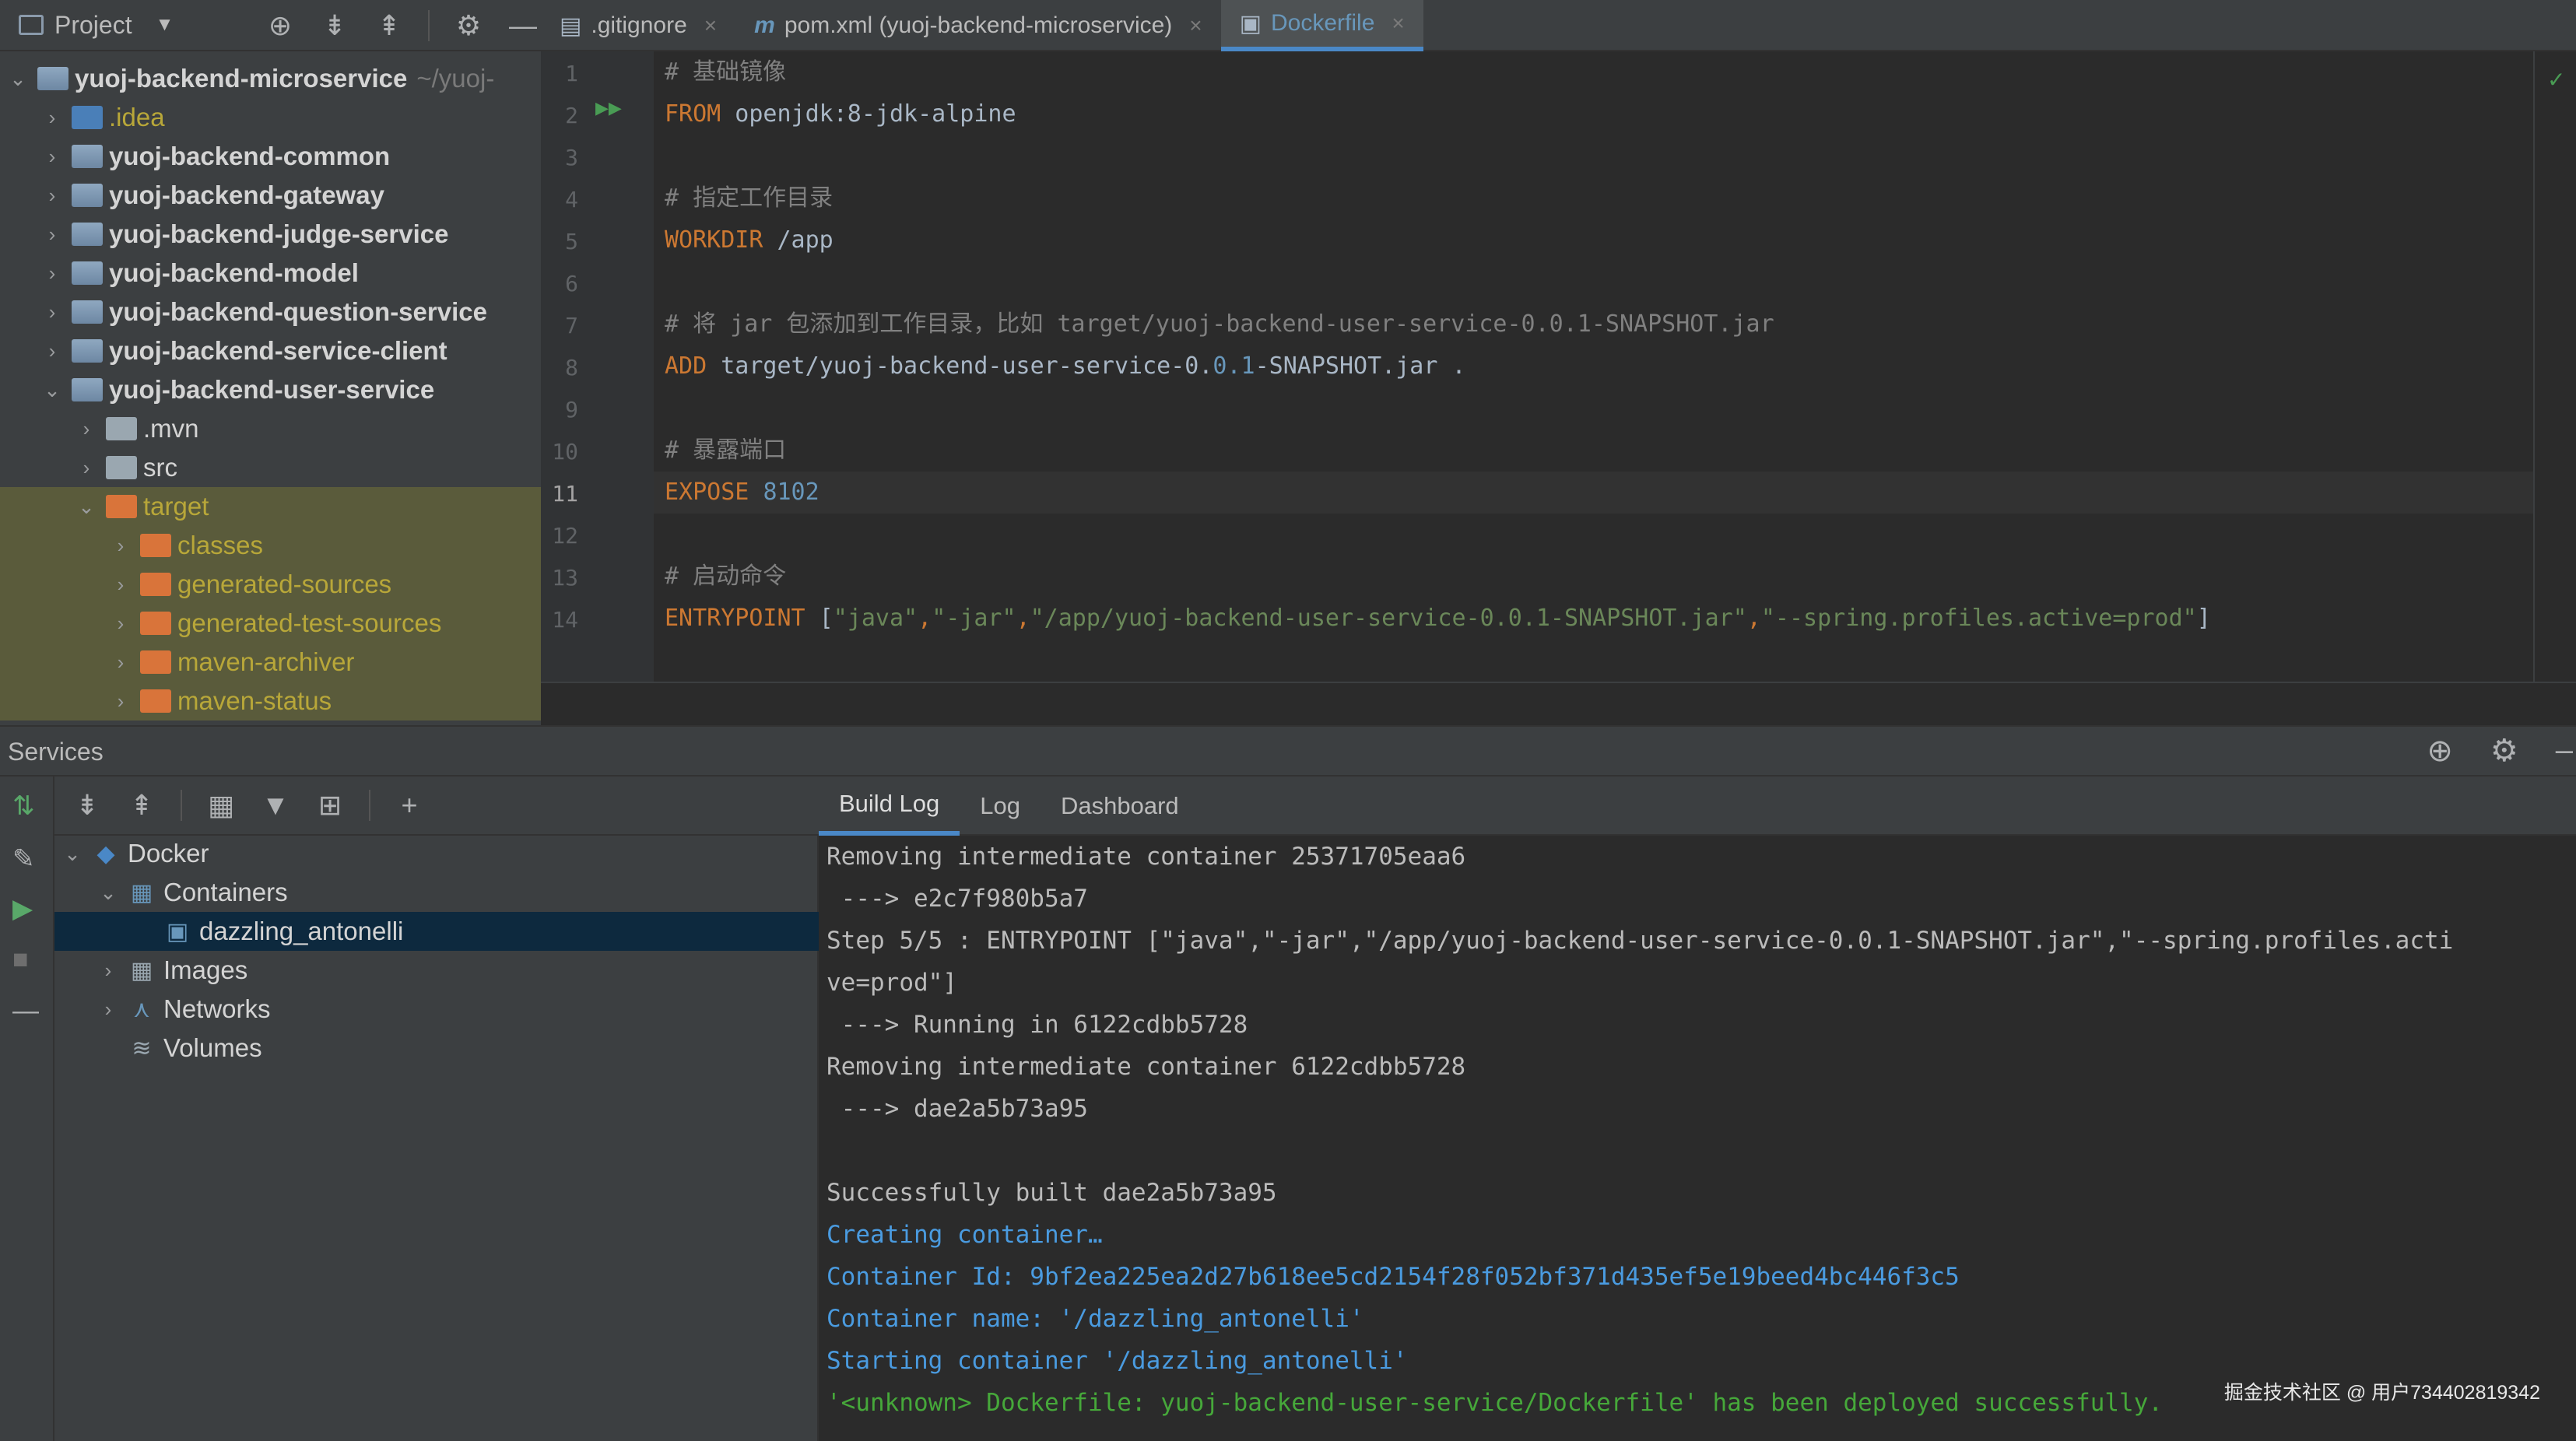 This screenshot has height=1441, width=2576. I want to click on tree-item: › src, so click(271, 467).